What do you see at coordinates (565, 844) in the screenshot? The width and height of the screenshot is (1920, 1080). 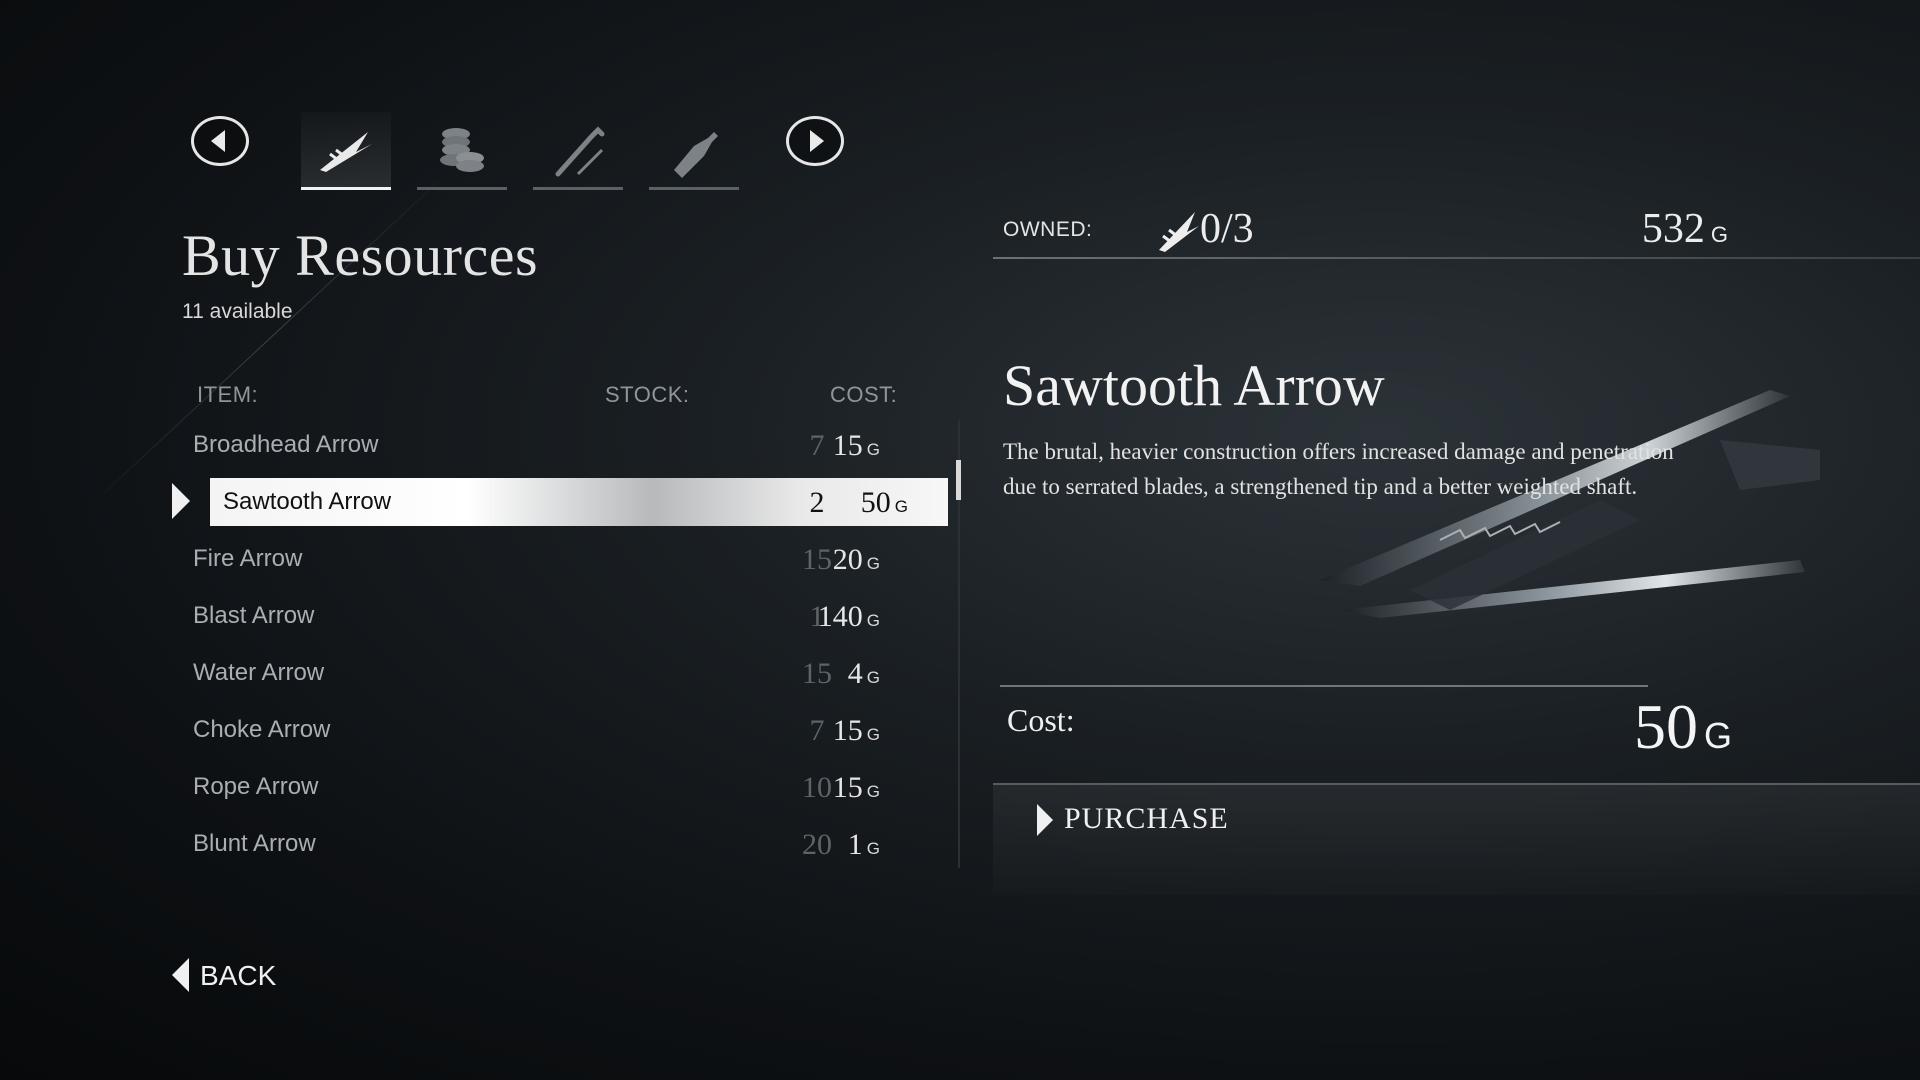 I see `list-item: Blunt Arrow 20 1G` at bounding box center [565, 844].